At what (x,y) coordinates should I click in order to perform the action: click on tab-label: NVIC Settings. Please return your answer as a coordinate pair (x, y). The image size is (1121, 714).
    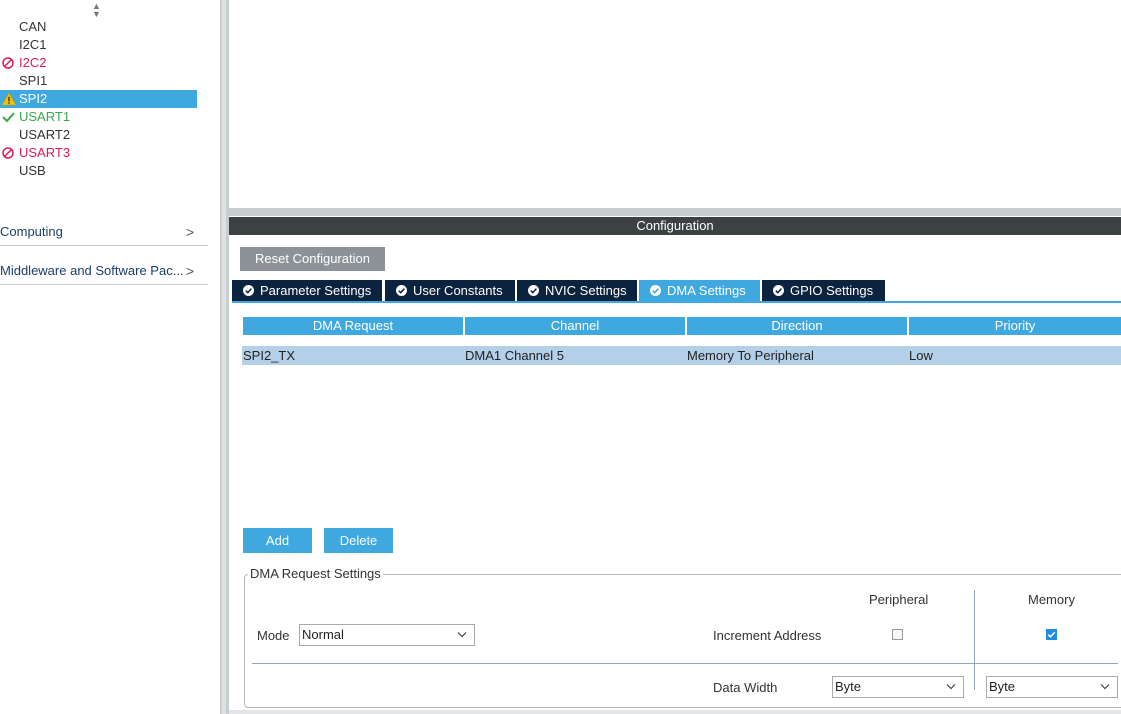
    Looking at the image, I should click on (586, 290).